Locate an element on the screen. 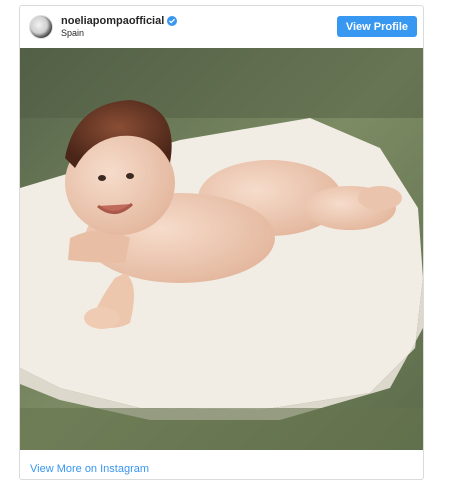 This screenshot has width=459, height=480. avatar is located at coordinates (41, 27).